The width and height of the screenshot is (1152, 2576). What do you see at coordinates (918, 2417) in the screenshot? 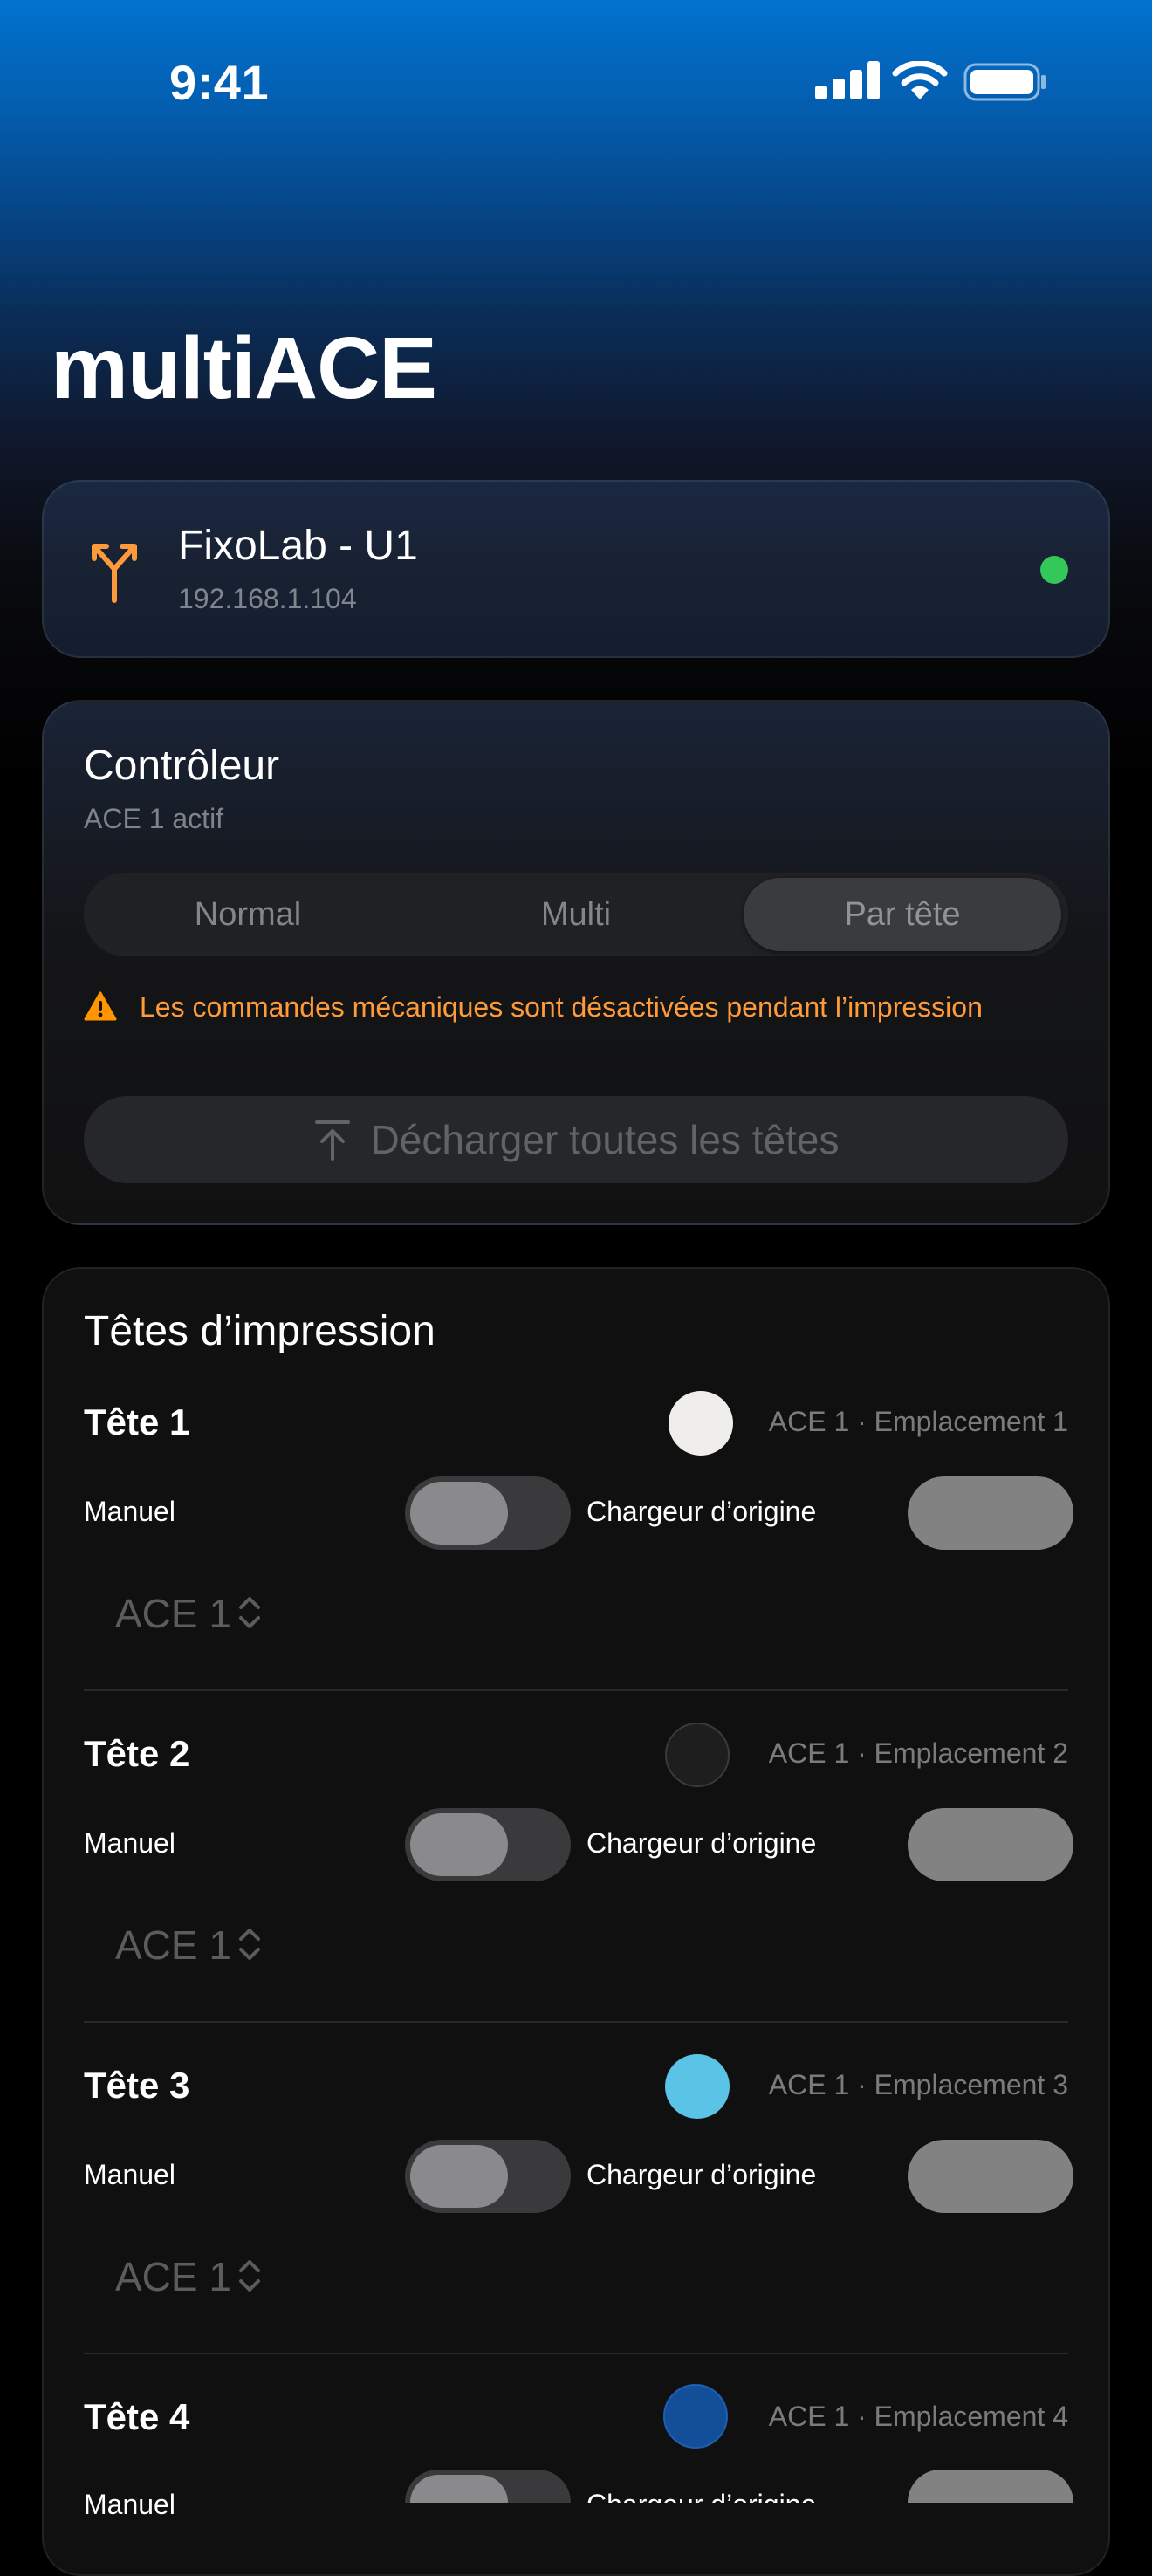
I see `slot-label: ACE 1 · Emplacement 4` at bounding box center [918, 2417].